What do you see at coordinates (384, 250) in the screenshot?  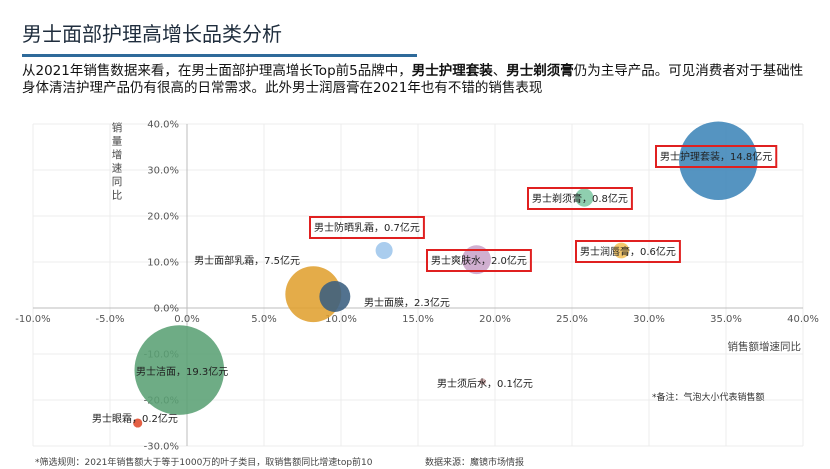 I see `bubble-男士防晒乳霜` at bounding box center [384, 250].